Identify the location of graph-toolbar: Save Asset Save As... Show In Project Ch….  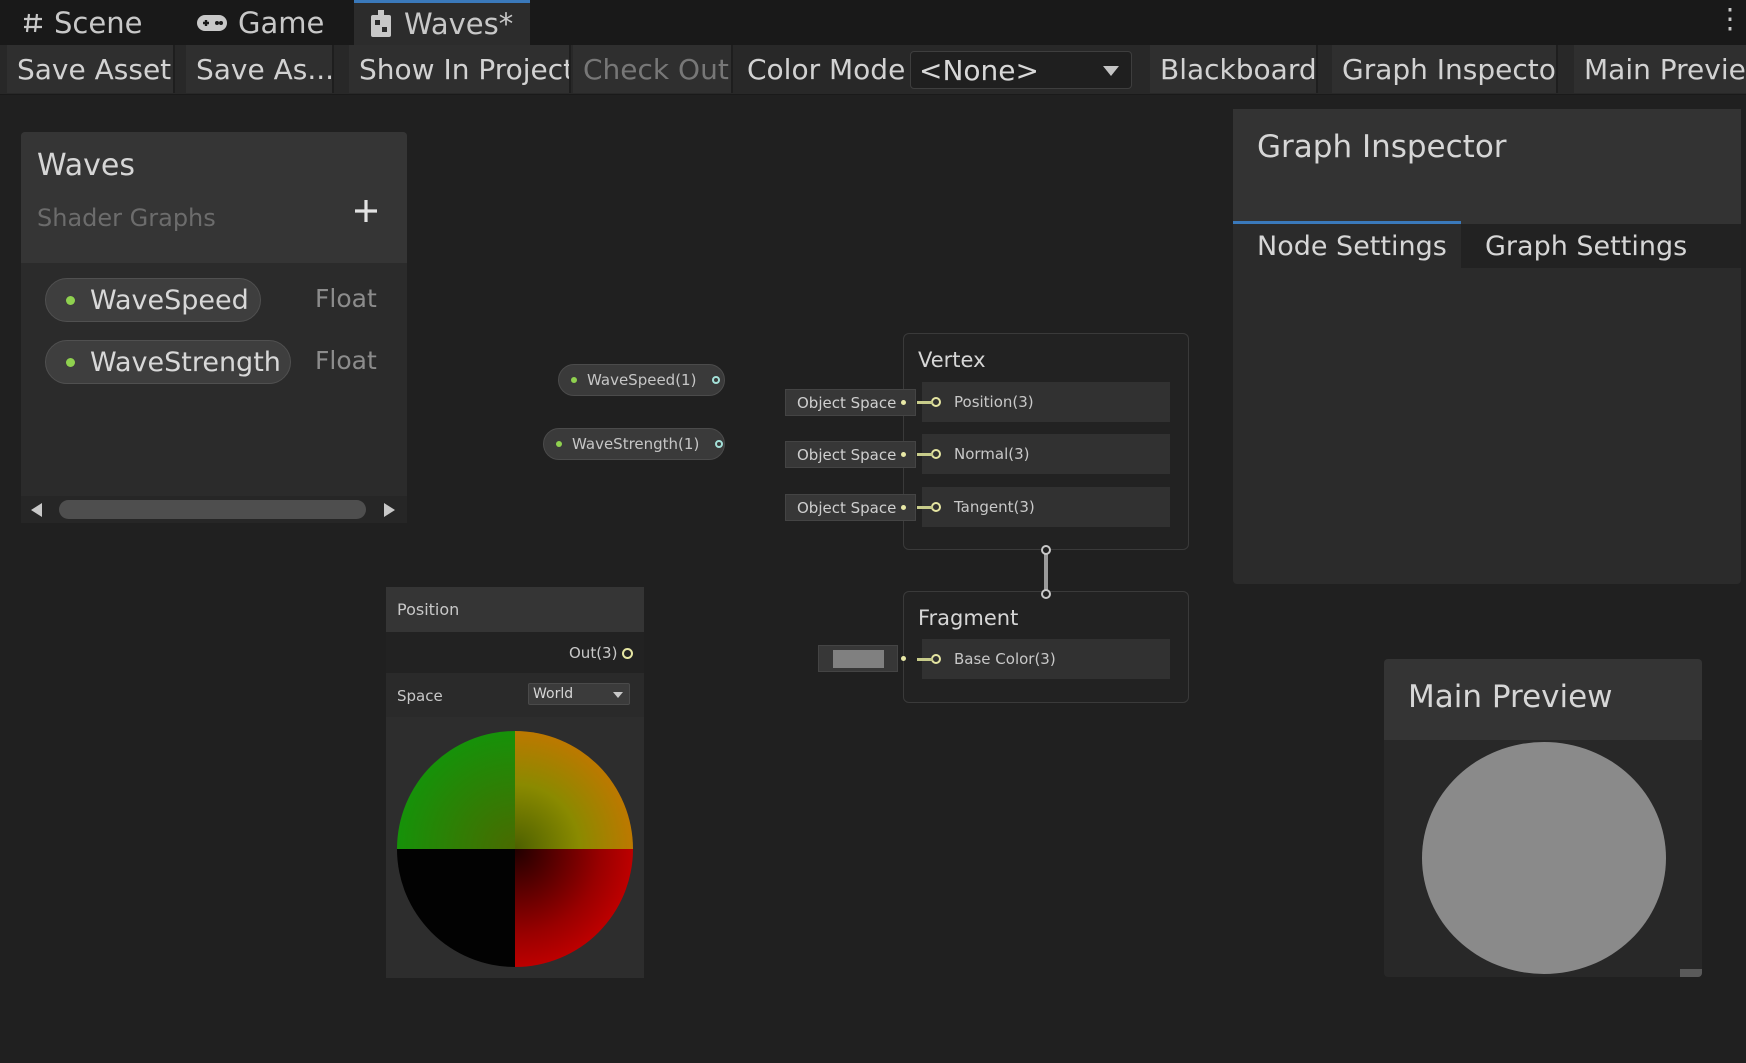
(873, 70).